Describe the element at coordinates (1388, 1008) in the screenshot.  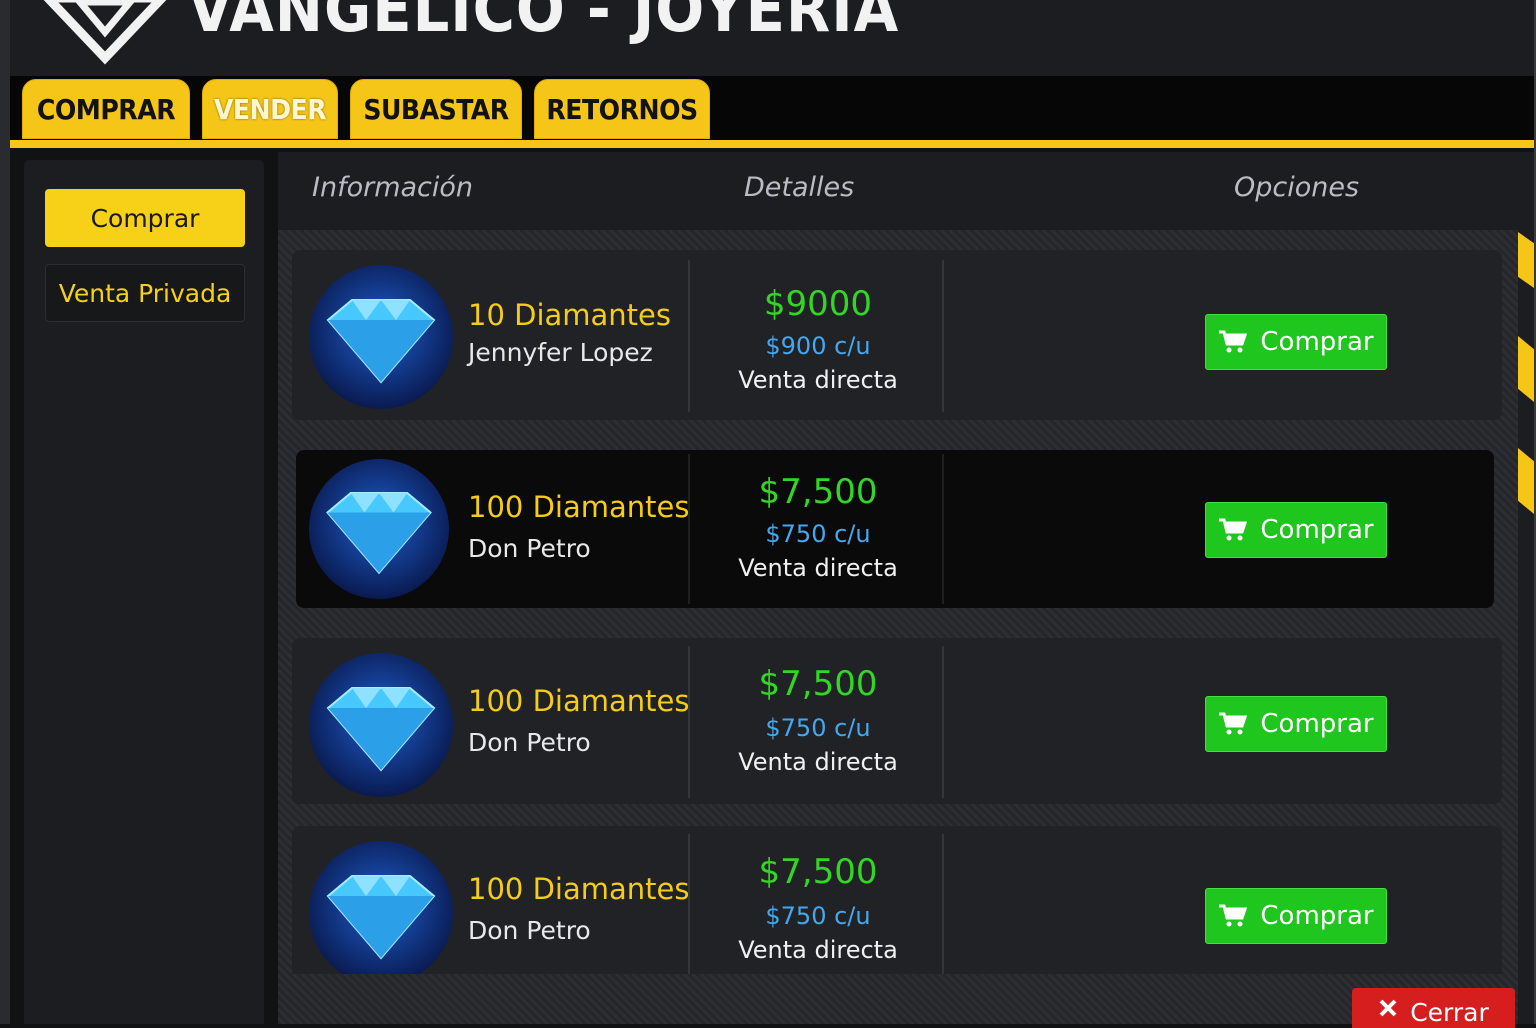
I see `x-icon` at that location.